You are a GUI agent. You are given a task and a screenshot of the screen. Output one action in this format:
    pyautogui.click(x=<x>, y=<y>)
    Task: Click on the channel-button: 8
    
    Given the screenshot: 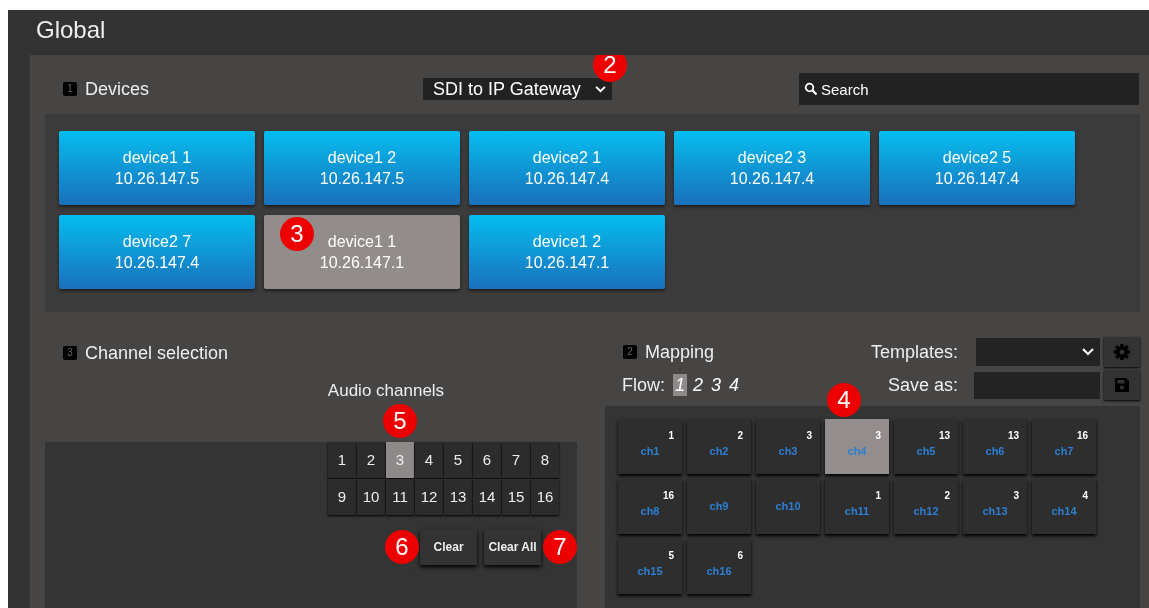 What is the action you would take?
    pyautogui.click(x=545, y=460)
    